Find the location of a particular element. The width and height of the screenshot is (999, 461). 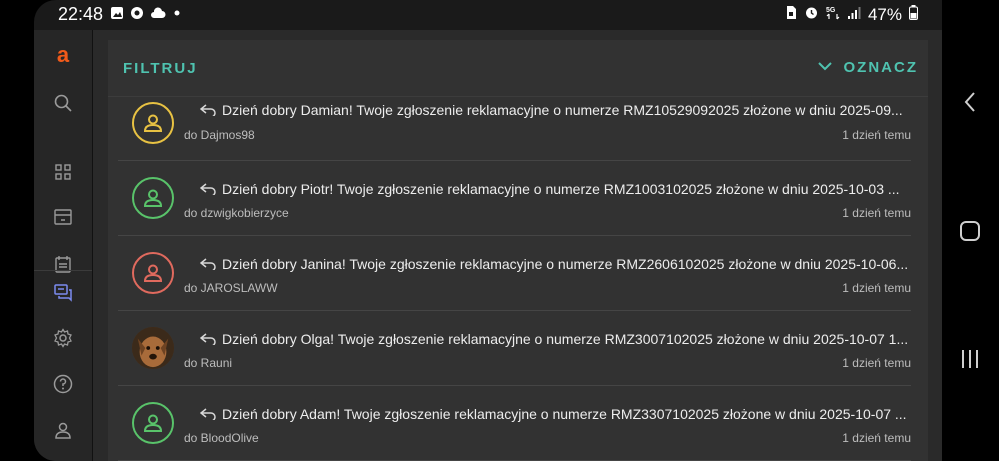

help-icon is located at coordinates (63, 384).